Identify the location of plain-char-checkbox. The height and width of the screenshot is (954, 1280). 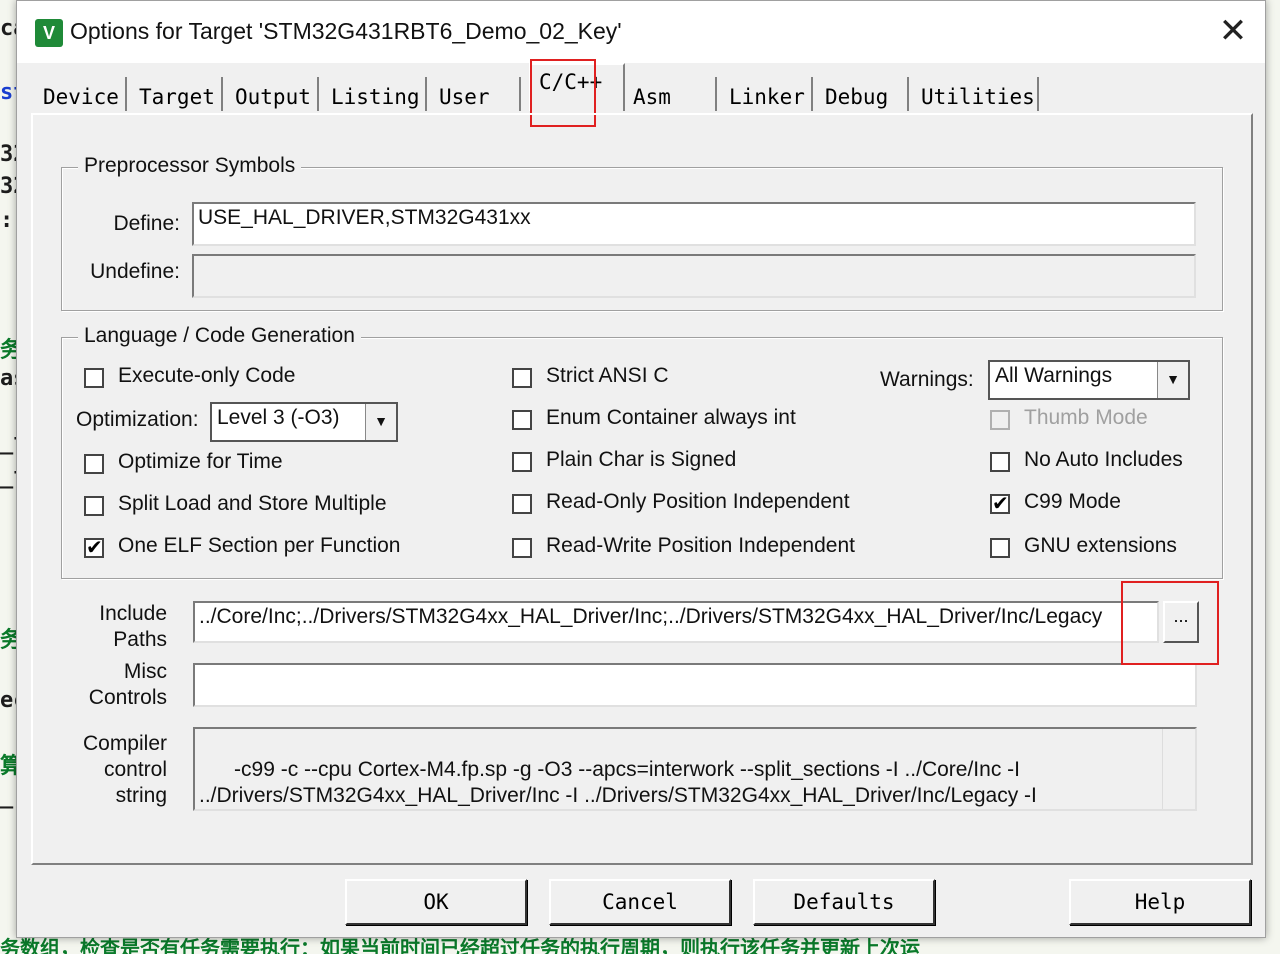
(522, 462).